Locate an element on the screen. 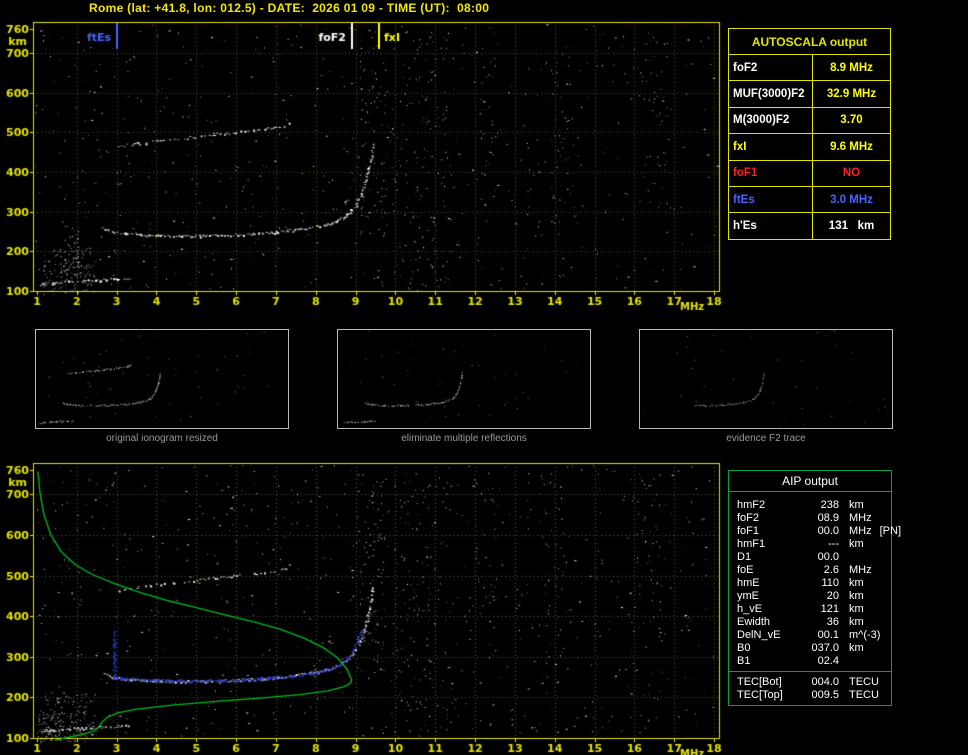  thumbnail-eliminate-canvas is located at coordinates (464, 379).